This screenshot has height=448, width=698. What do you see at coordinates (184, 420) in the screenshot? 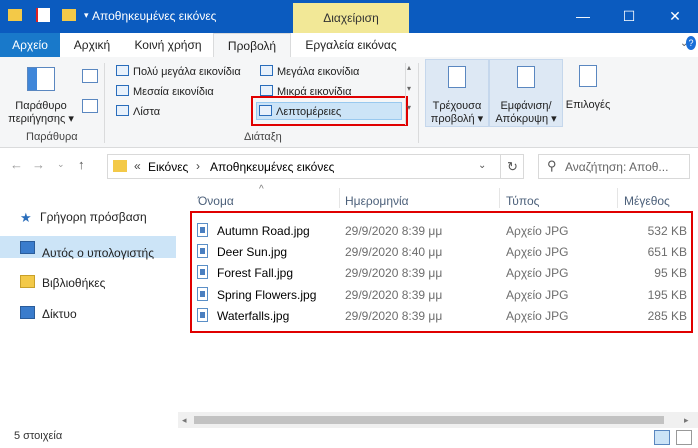
I see `scroll-left-icon: ◂` at bounding box center [184, 420].